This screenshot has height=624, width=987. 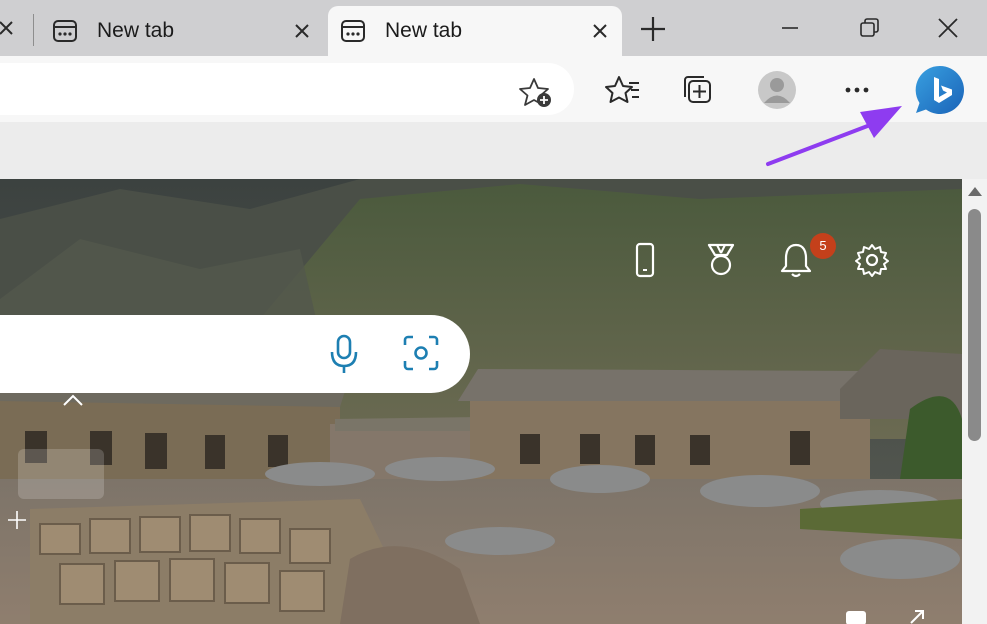 I want to click on bell-icon, so click(x=796, y=260).